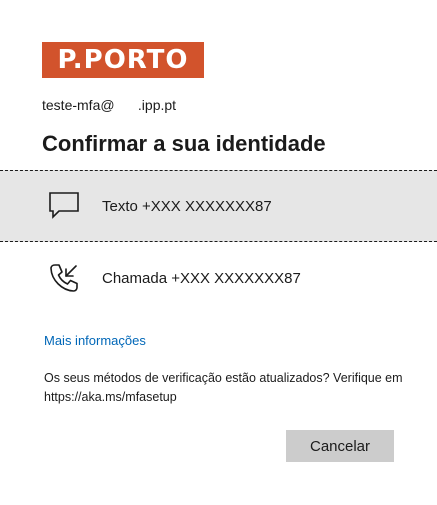 This screenshot has height=505, width=437. Describe the element at coordinates (201, 278) in the screenshot. I see `option-call-label: Chamada +XXX XXXXXXX87` at that location.